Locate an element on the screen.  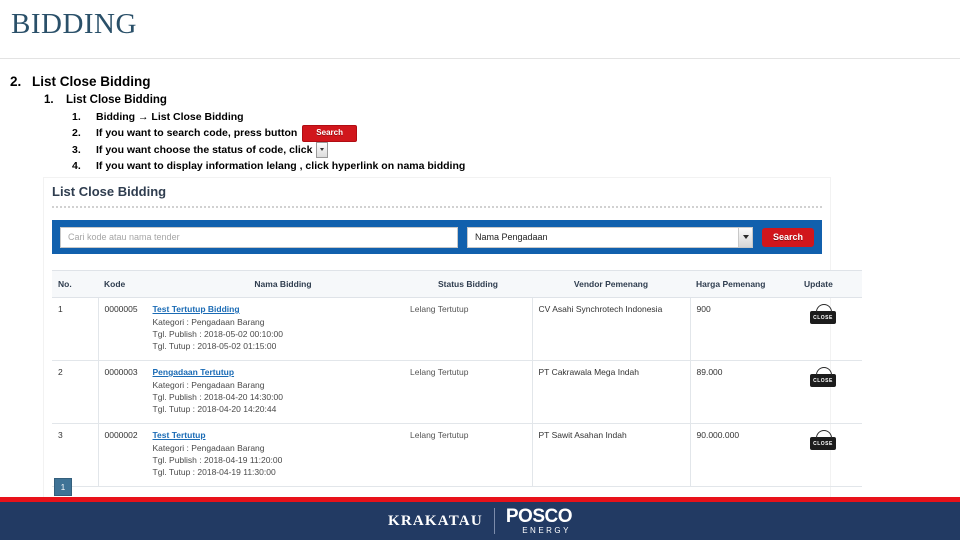
column-header-kode: Kode is located at coordinates (130, 284).